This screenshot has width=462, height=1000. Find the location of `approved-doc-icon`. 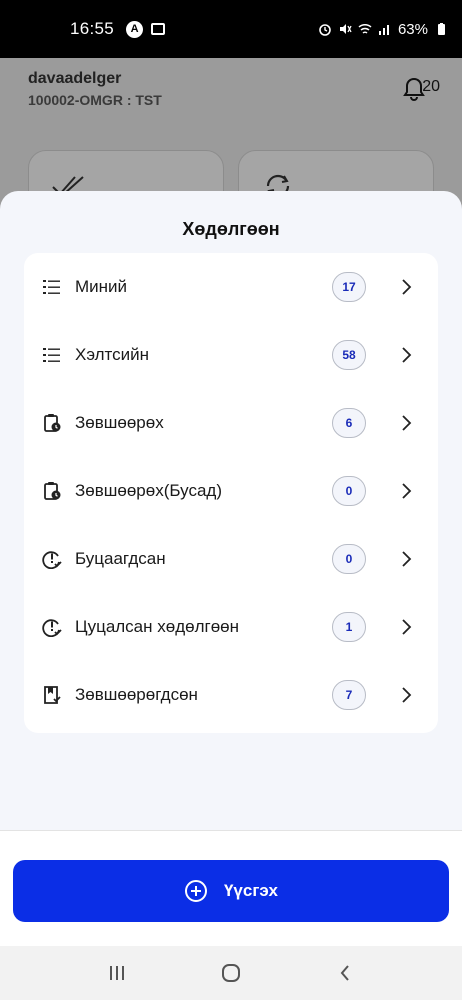

approved-doc-icon is located at coordinates (52, 695).